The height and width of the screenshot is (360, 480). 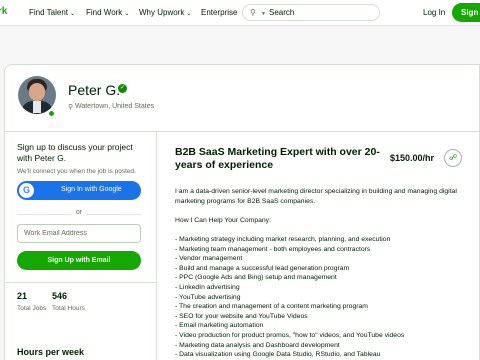 What do you see at coordinates (51, 113) in the screenshot?
I see `online-status-icon` at bounding box center [51, 113].